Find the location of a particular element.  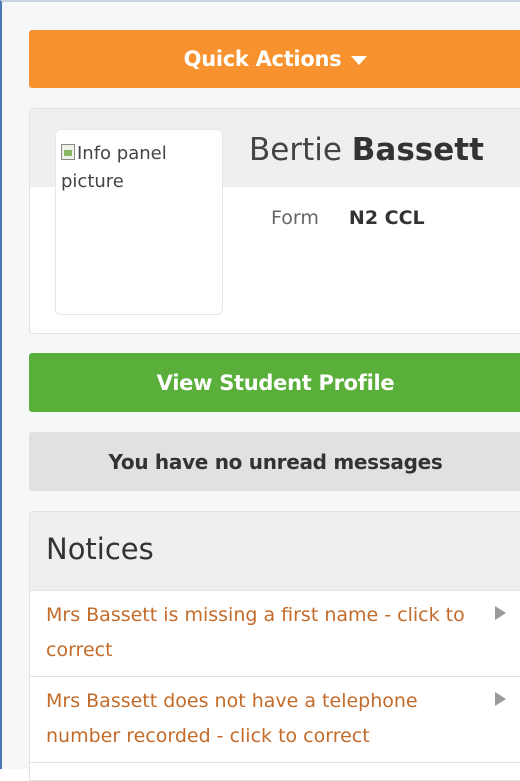

caret-down-icon is located at coordinates (359, 60).